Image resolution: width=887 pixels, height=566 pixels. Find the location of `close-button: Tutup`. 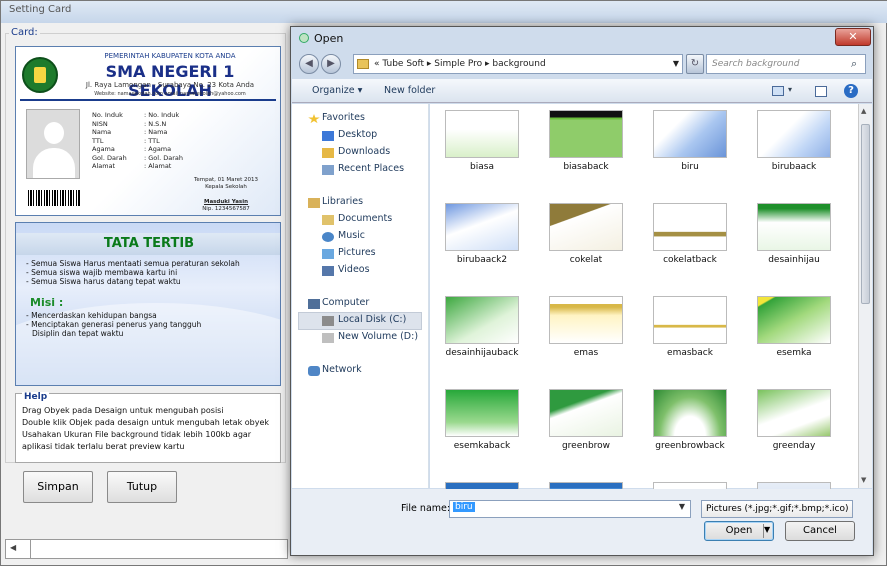

close-button: Tutup is located at coordinates (142, 487).